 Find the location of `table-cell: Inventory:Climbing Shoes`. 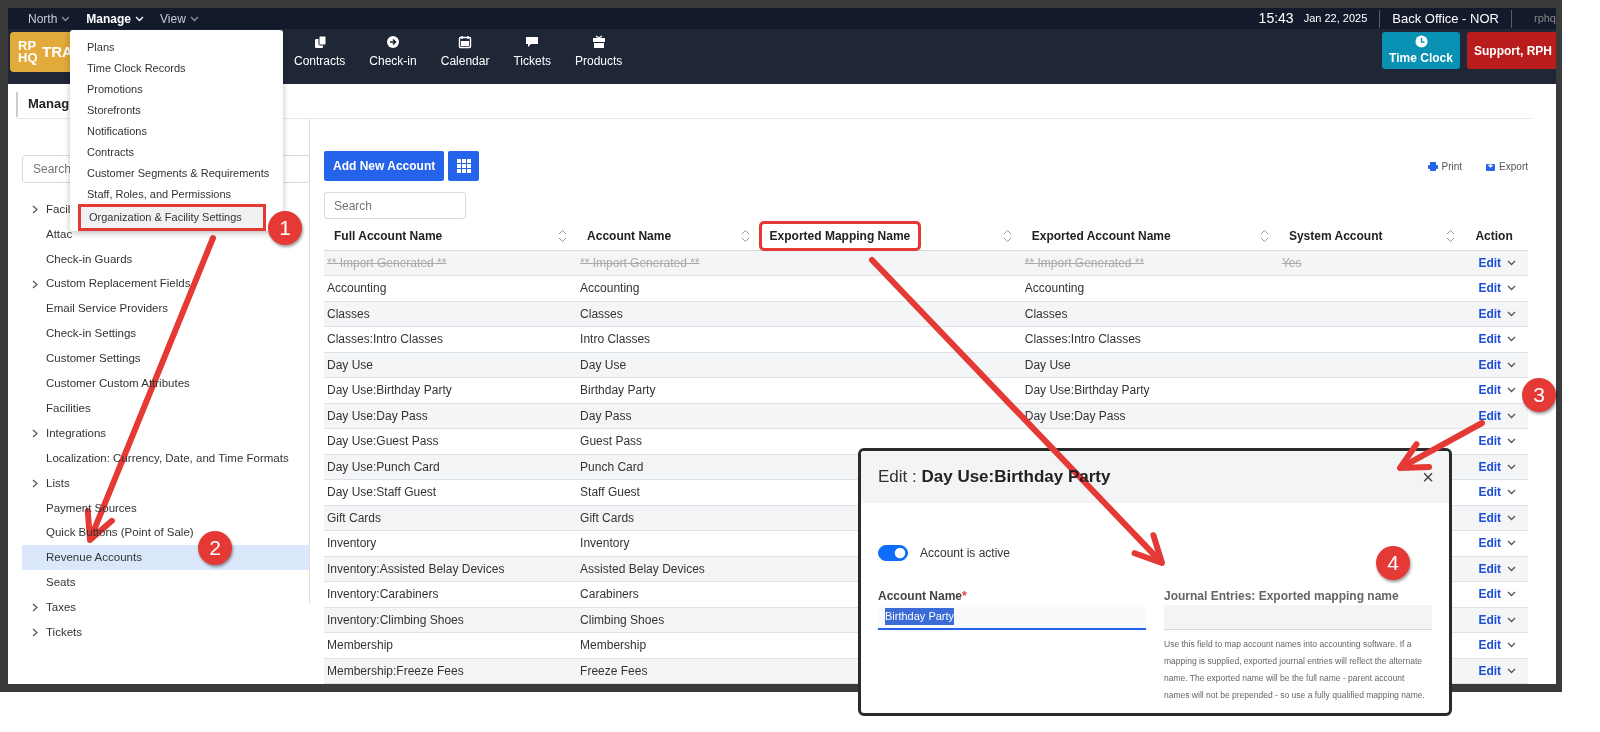

table-cell: Inventory:Climbing Shoes is located at coordinates (395, 619).